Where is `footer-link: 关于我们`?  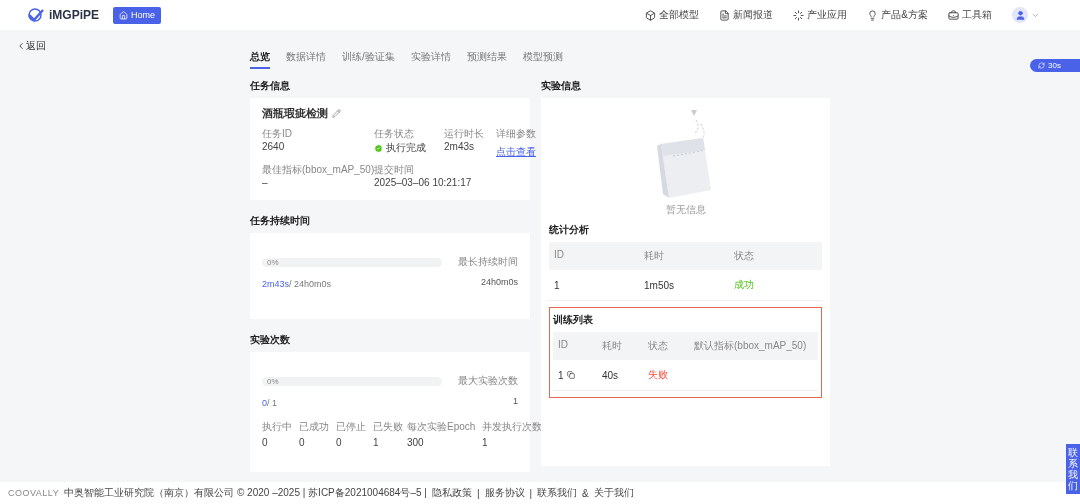 footer-link: 关于我们 is located at coordinates (613, 493).